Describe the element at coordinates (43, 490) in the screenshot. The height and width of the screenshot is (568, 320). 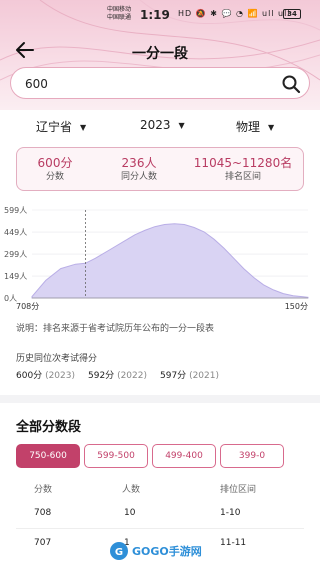
I see `col-score: 分数` at that location.